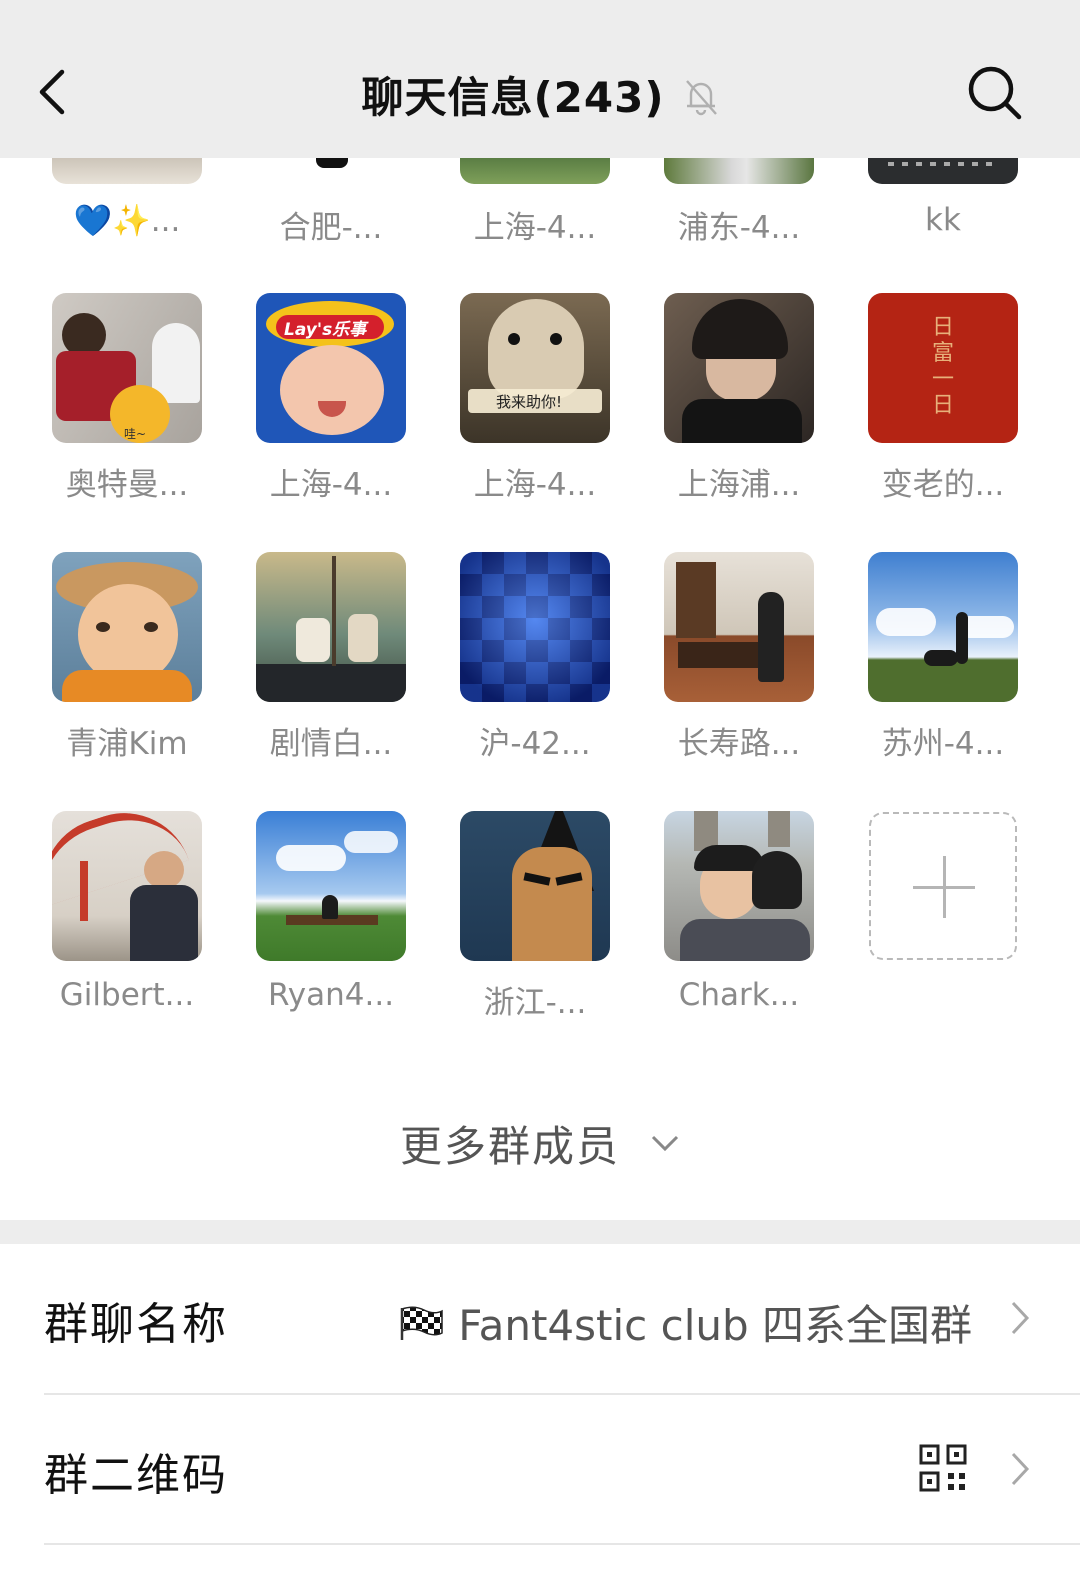 Image resolution: width=1080 pixels, height=1581 pixels. I want to click on member-avatar: 日富一日, so click(943, 368).